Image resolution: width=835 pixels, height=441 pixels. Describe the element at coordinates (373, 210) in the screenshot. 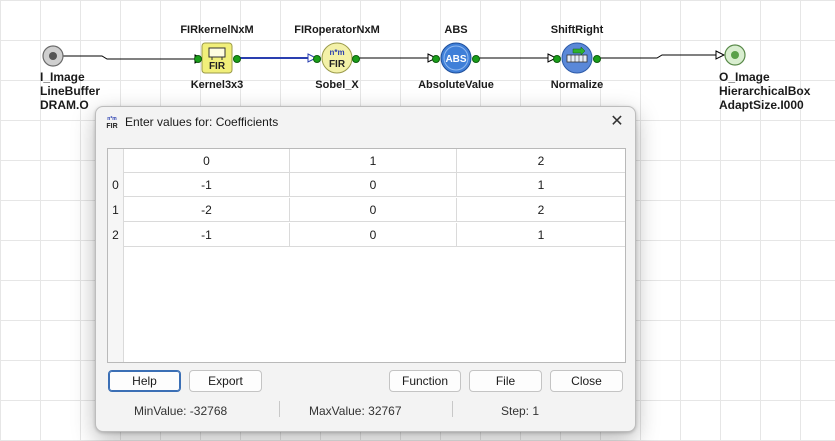

I see `grid-cell-1-1: 0` at that location.